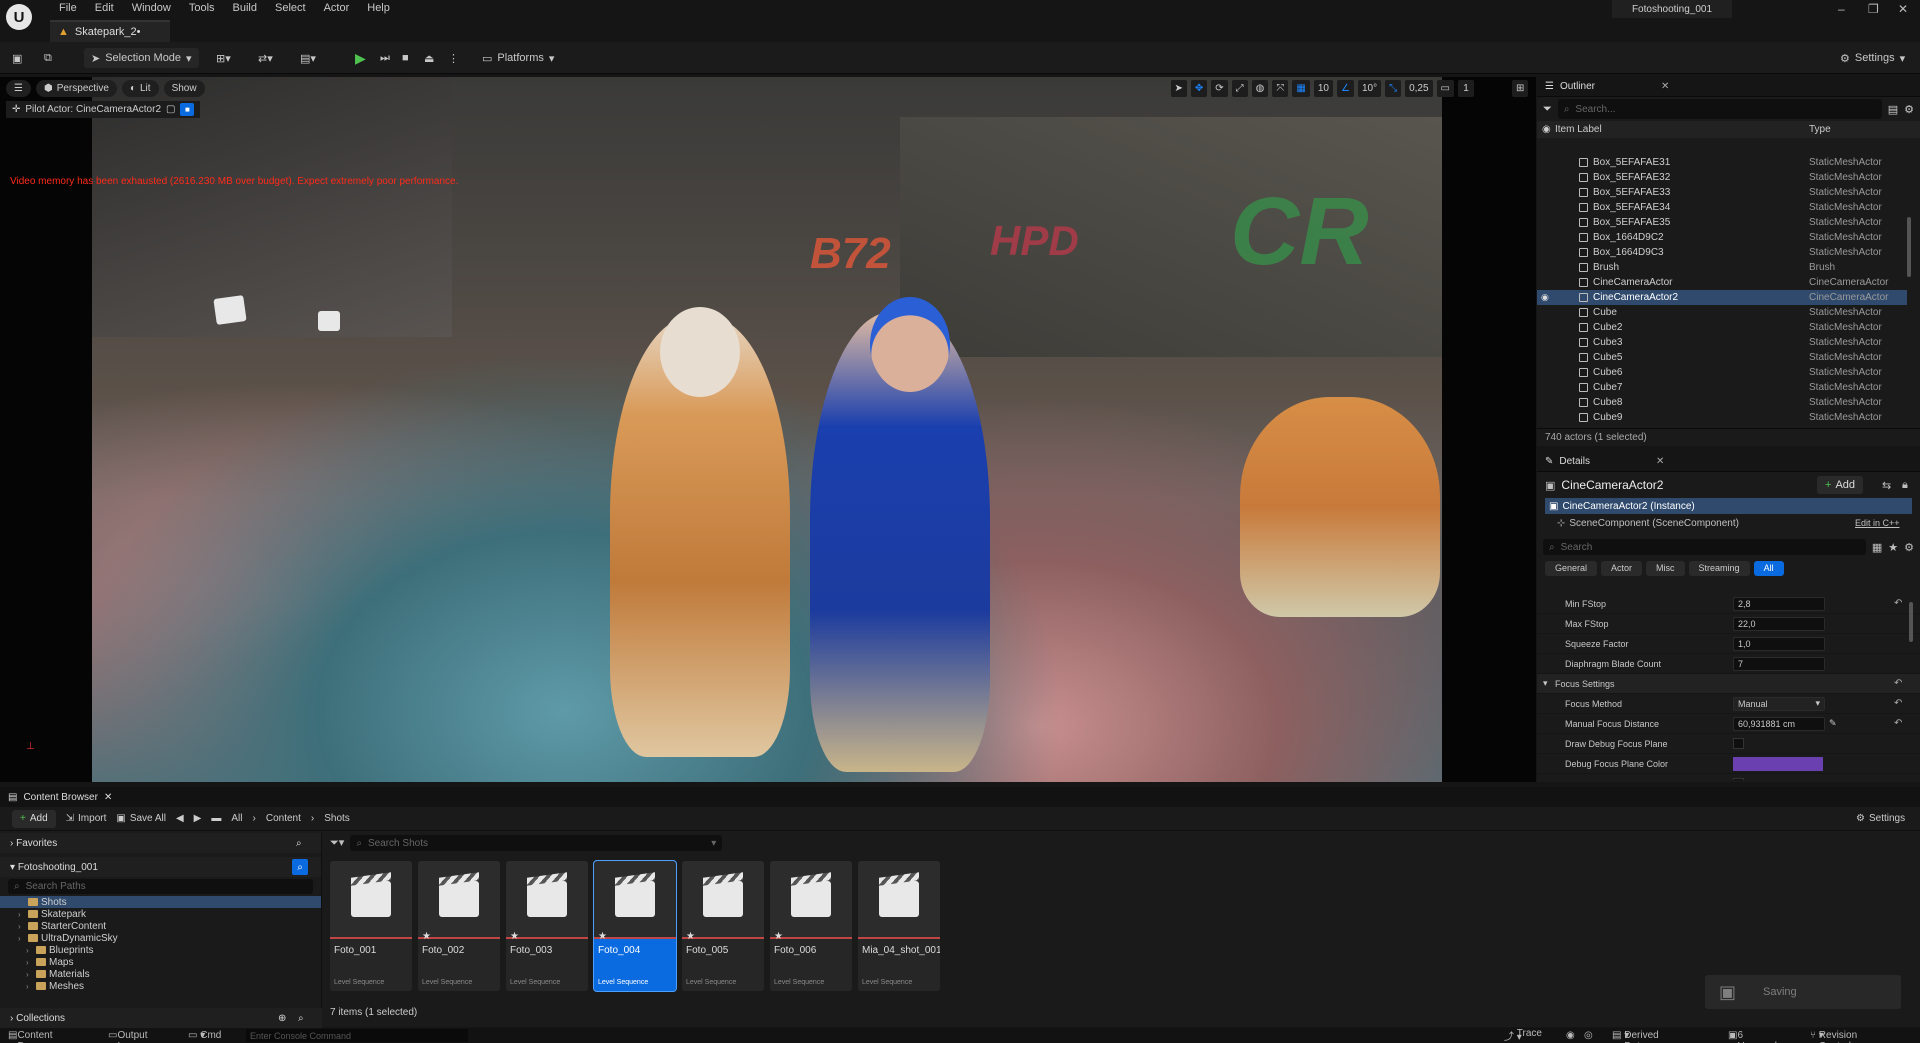 This screenshot has width=1920, height=1043. What do you see at coordinates (160, 843) in the screenshot?
I see `favorites-header: › Favorites ⌕` at bounding box center [160, 843].